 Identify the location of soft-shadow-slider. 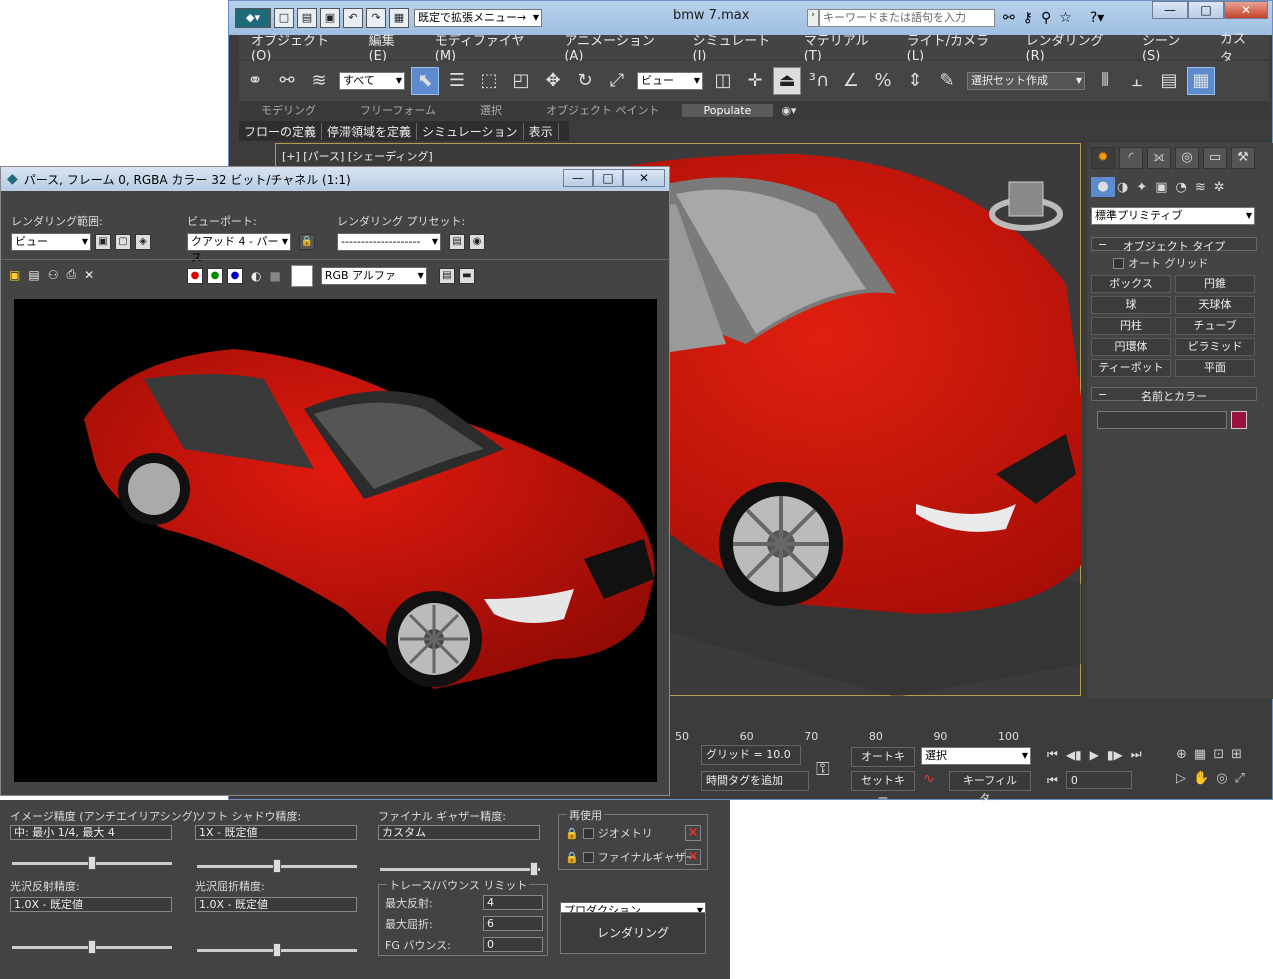
(277, 866).